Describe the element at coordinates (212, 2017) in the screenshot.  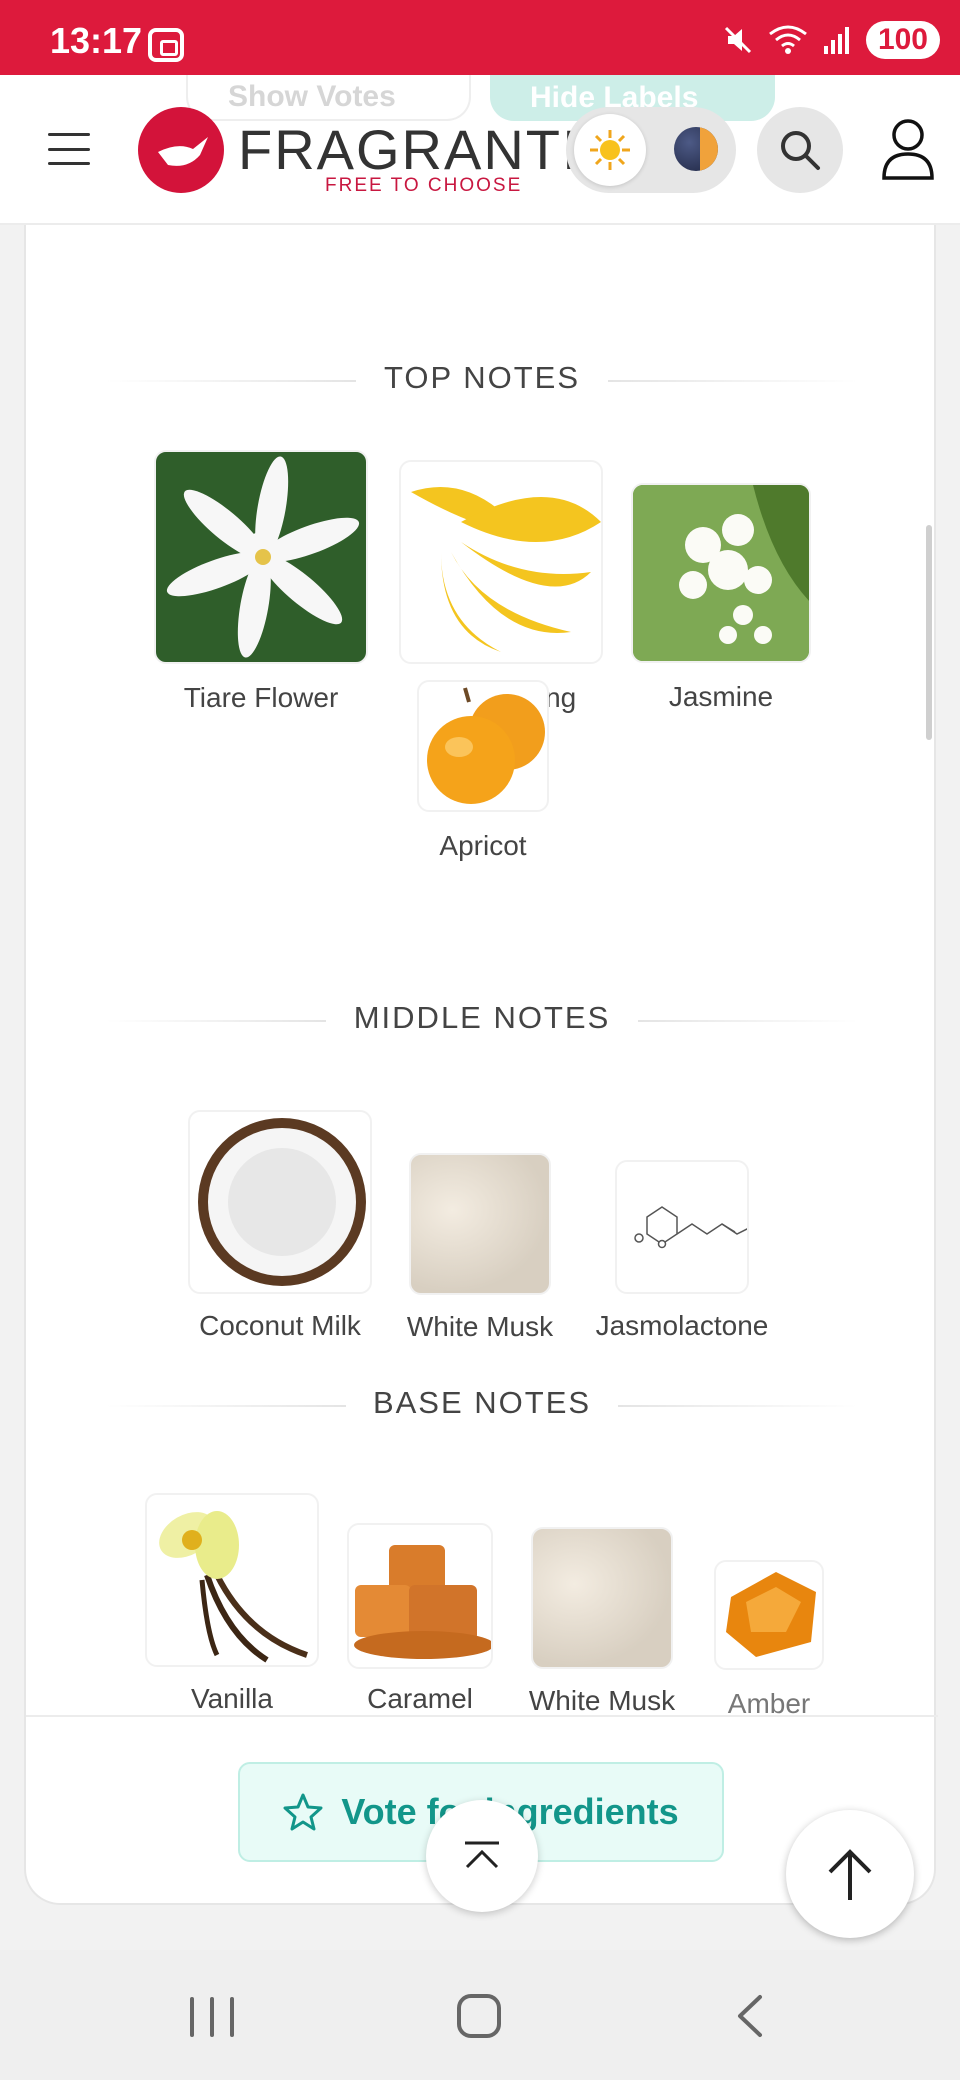
I see `recent-apps-button` at that location.